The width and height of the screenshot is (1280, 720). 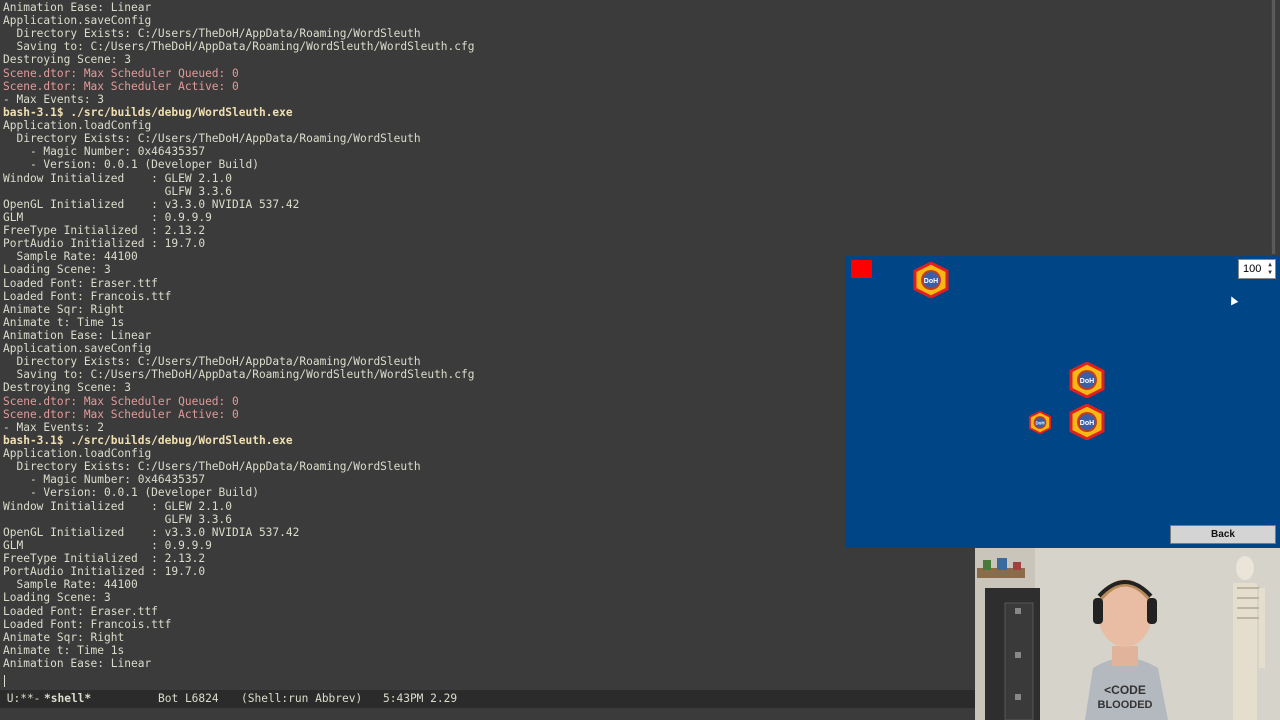 What do you see at coordinates (54, 427) in the screenshot?
I see `terminal-line: - Max Events: 2` at bounding box center [54, 427].